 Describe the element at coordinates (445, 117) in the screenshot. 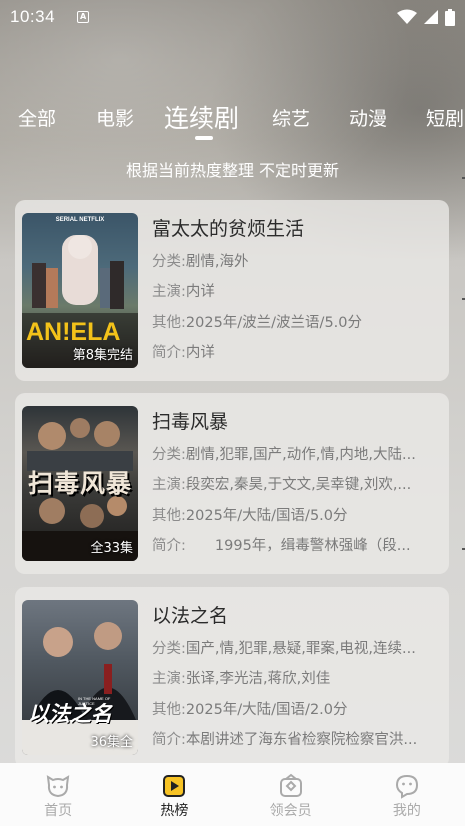

I see `tab-short-drama: 短剧` at that location.